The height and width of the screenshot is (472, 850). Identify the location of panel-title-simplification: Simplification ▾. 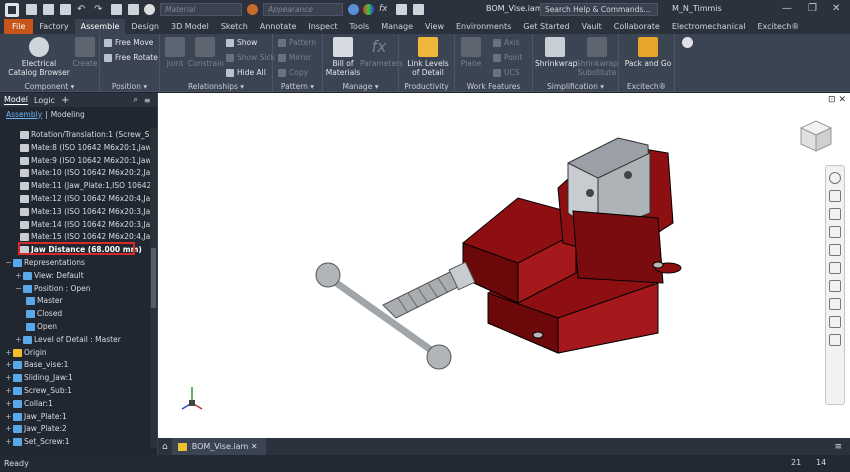
(575, 86).